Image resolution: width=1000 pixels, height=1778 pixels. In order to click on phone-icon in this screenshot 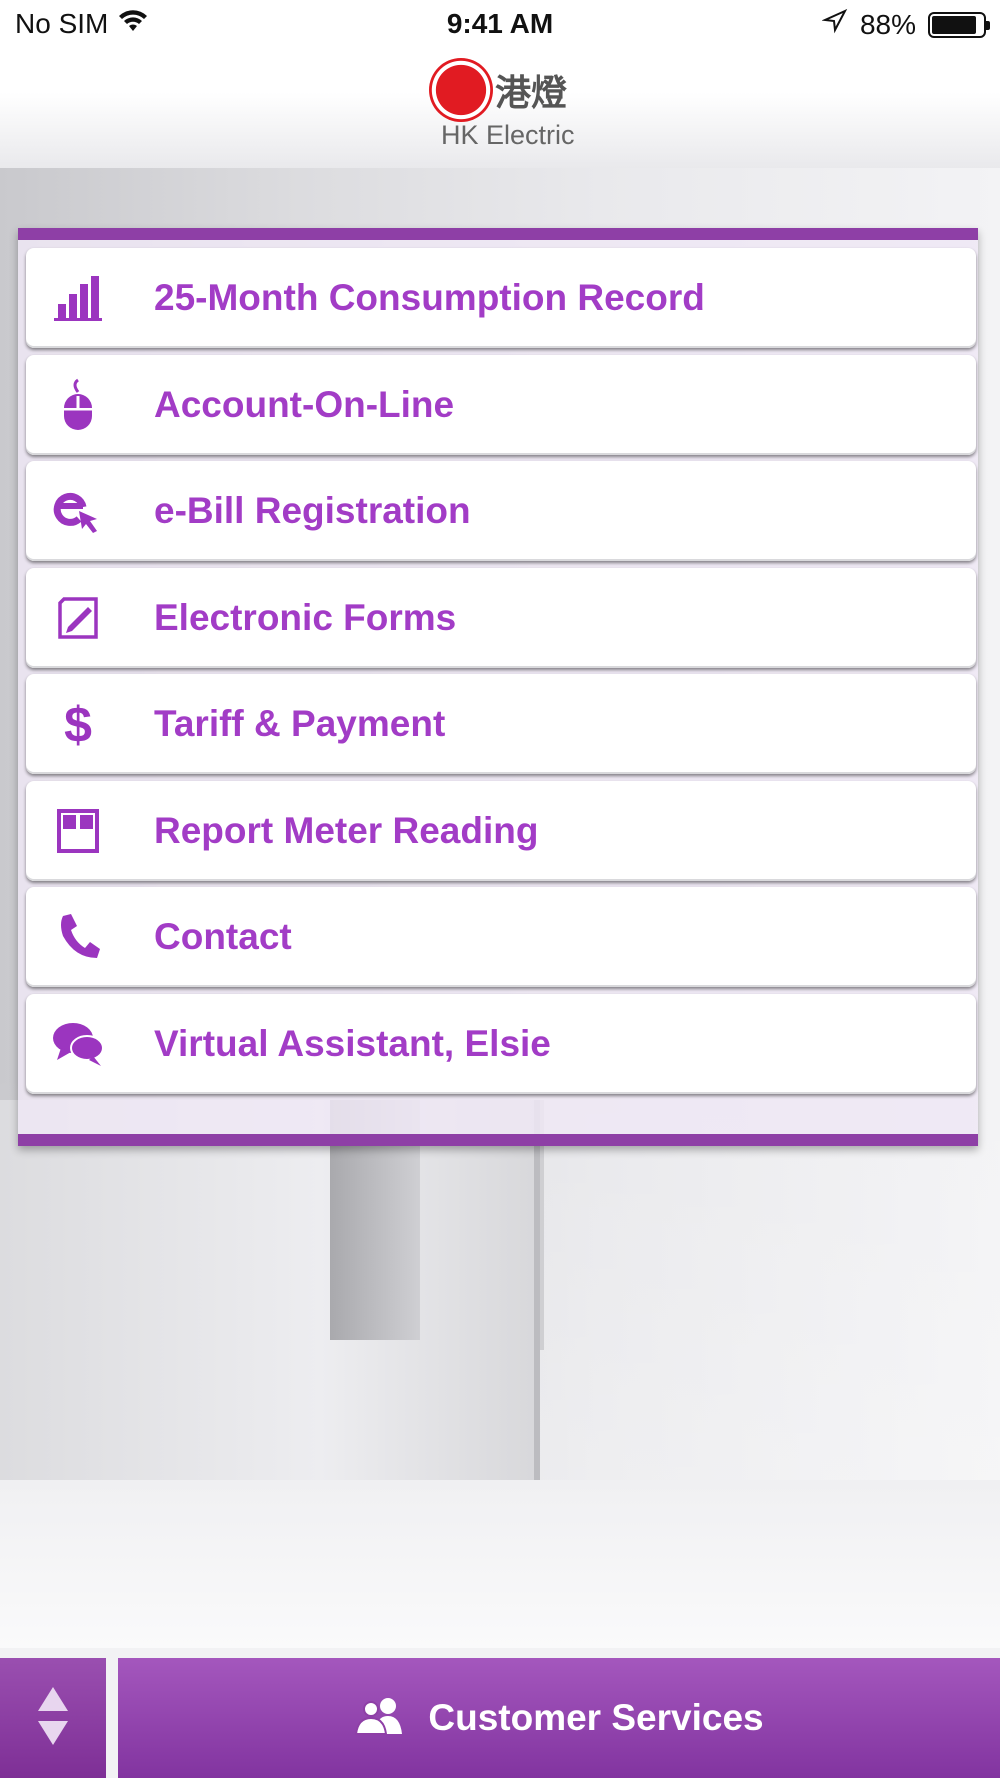, I will do `click(78, 937)`.